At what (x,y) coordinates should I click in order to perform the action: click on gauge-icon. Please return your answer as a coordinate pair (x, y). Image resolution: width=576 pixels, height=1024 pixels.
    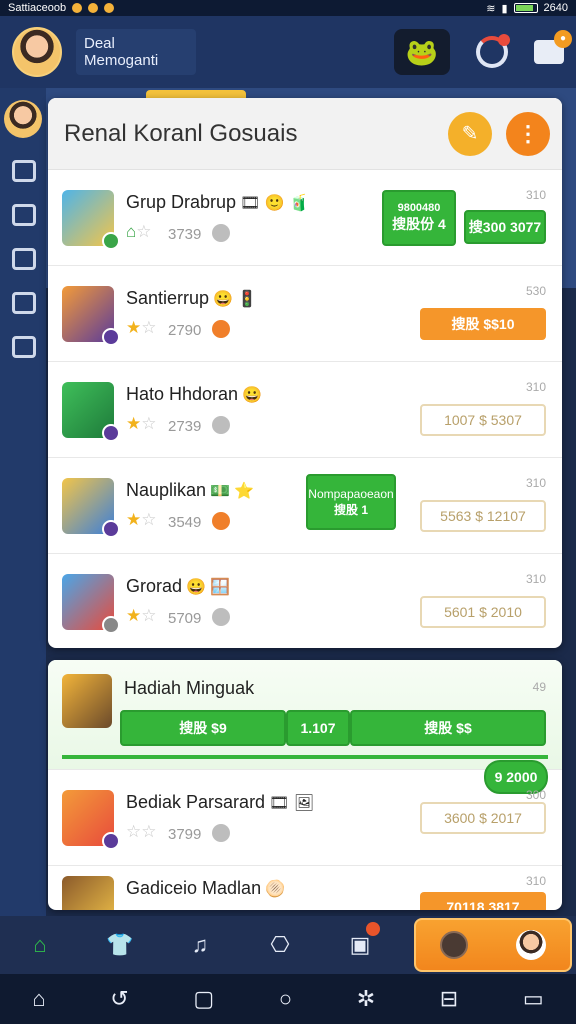
    Looking at the image, I should click on (493, 51).